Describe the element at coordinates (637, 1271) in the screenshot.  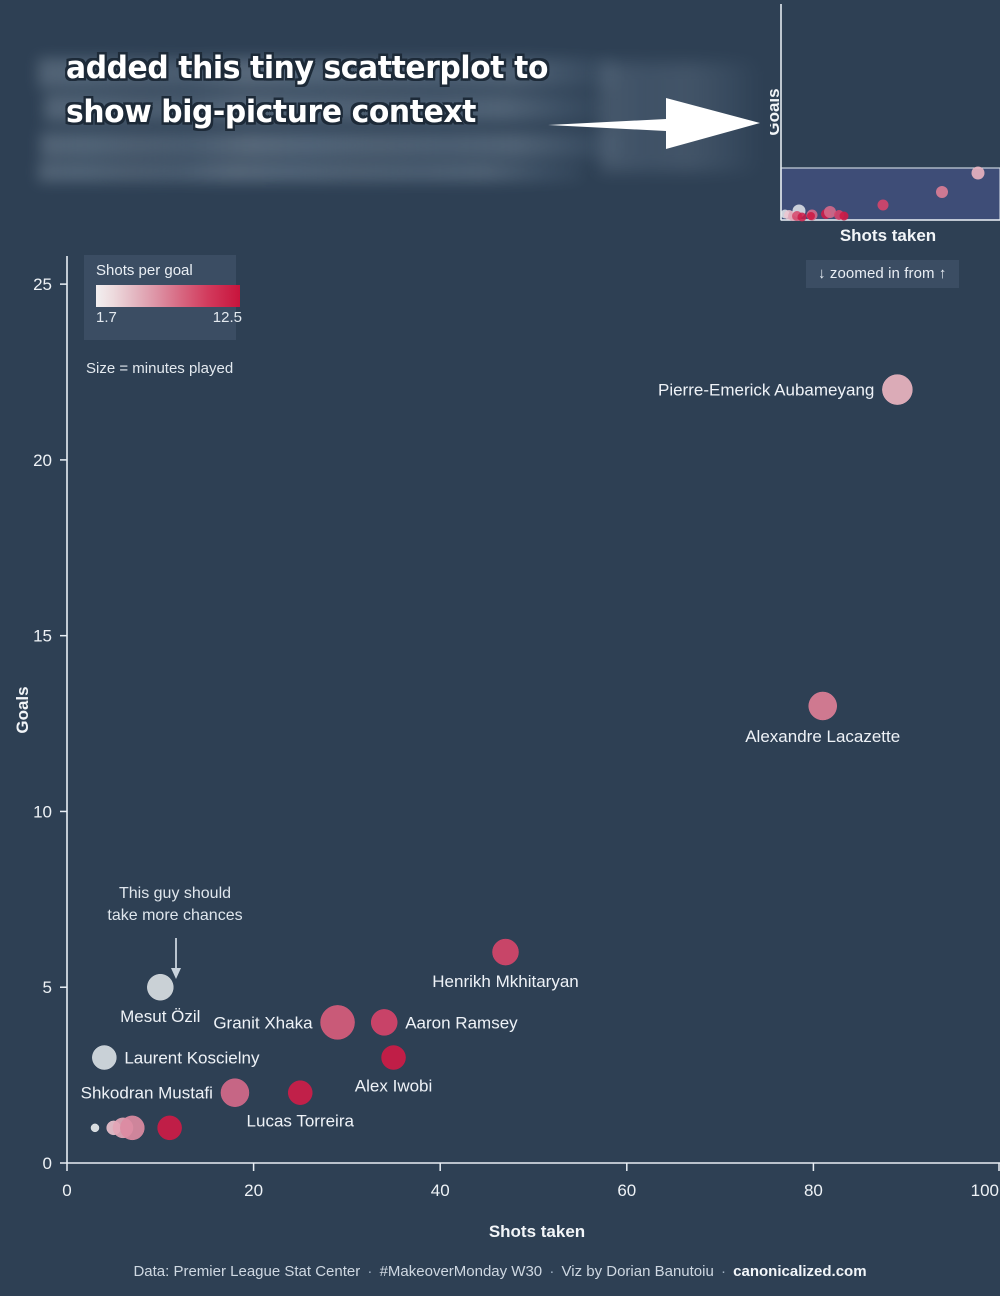
I see `footer-viz-credit: Viz by Dorian Banutoiu` at that location.